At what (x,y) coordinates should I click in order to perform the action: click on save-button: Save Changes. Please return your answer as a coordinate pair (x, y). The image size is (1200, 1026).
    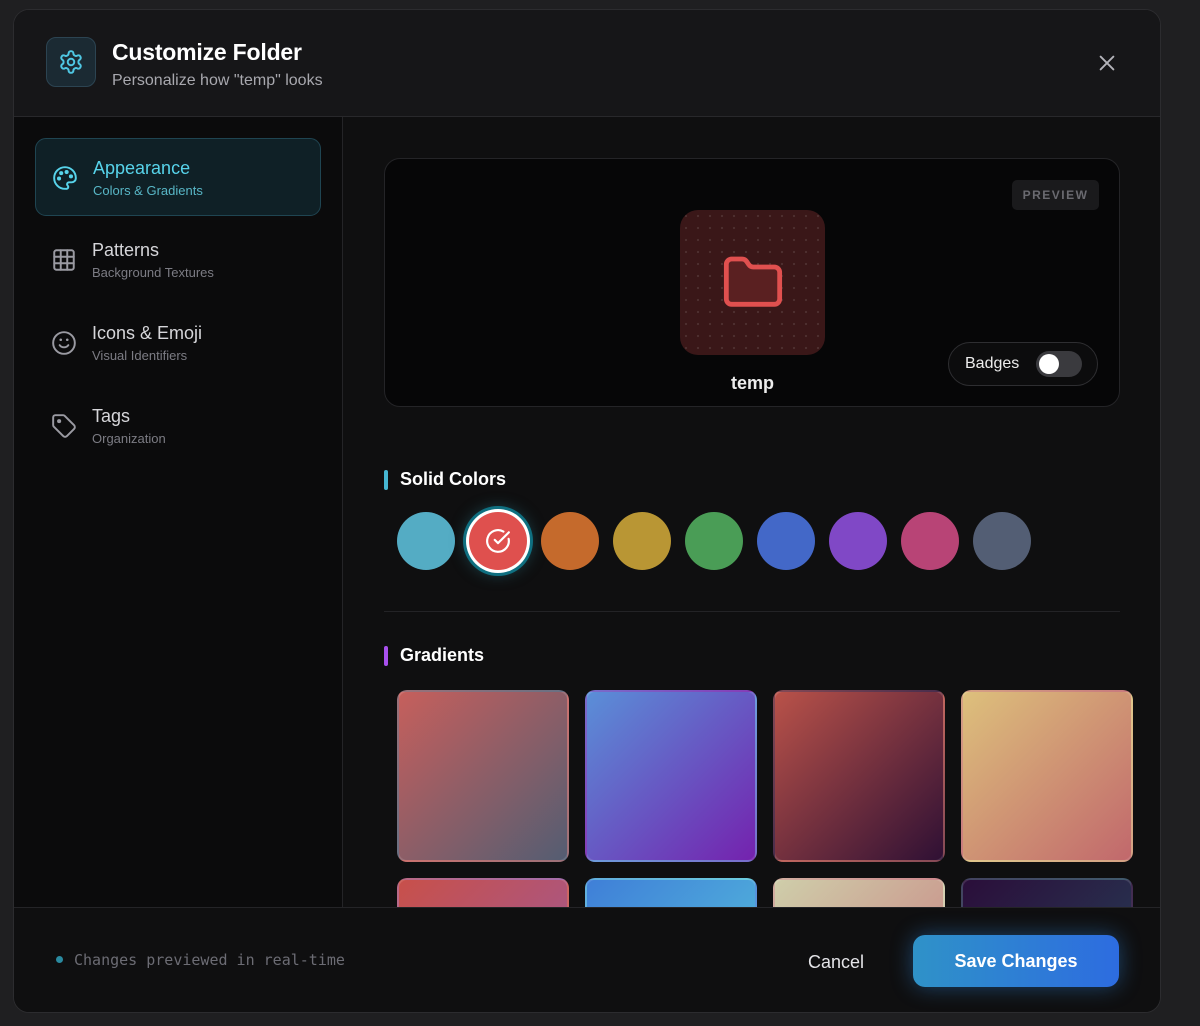
    Looking at the image, I should click on (1016, 961).